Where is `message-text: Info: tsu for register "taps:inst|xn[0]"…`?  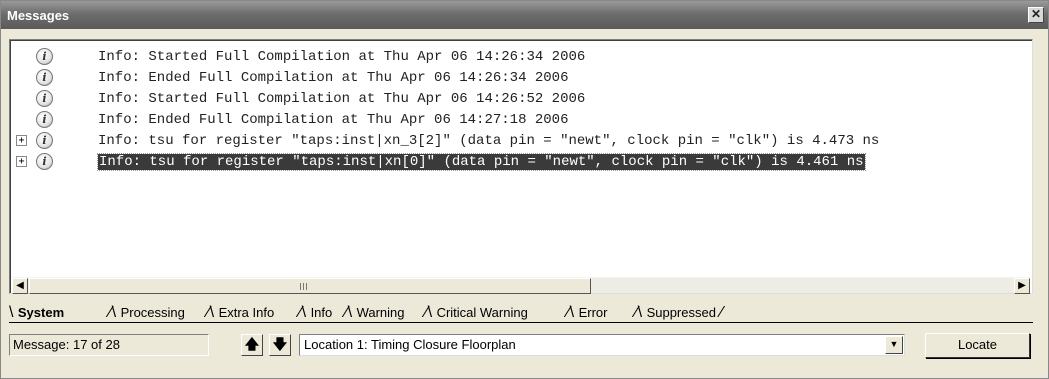
message-text: Info: tsu for register "taps:inst|xn[0]"… is located at coordinates (481, 162).